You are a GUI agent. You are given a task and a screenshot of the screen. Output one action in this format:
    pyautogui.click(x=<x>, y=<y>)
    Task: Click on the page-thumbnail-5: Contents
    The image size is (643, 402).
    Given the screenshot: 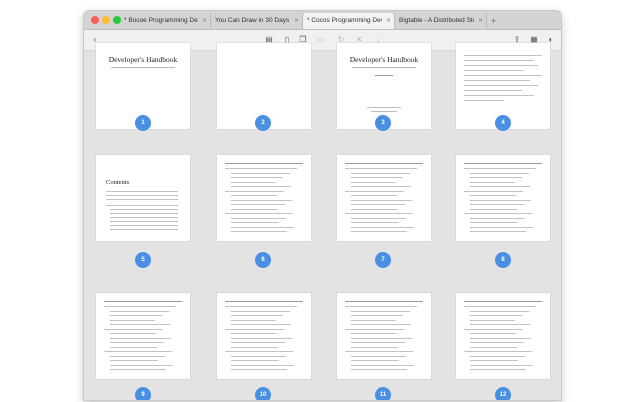 What is the action you would take?
    pyautogui.click(x=143, y=198)
    